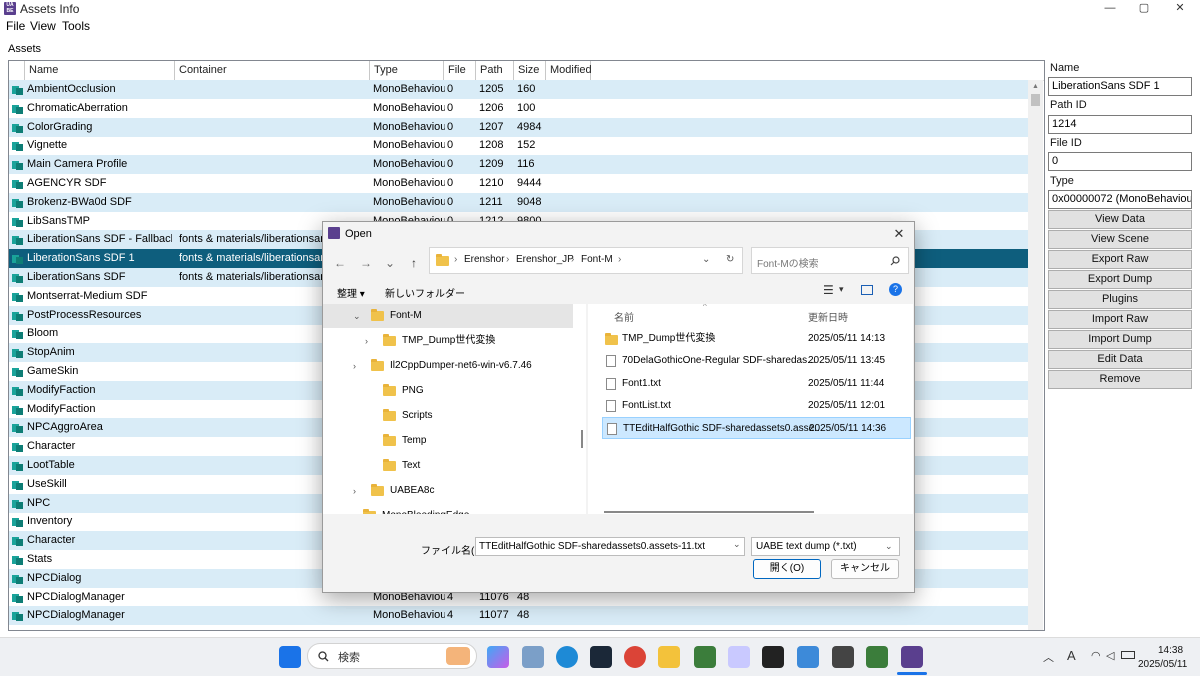  What do you see at coordinates (448, 491) in the screenshot?
I see `tree-item: › UABEA8c` at bounding box center [448, 491].